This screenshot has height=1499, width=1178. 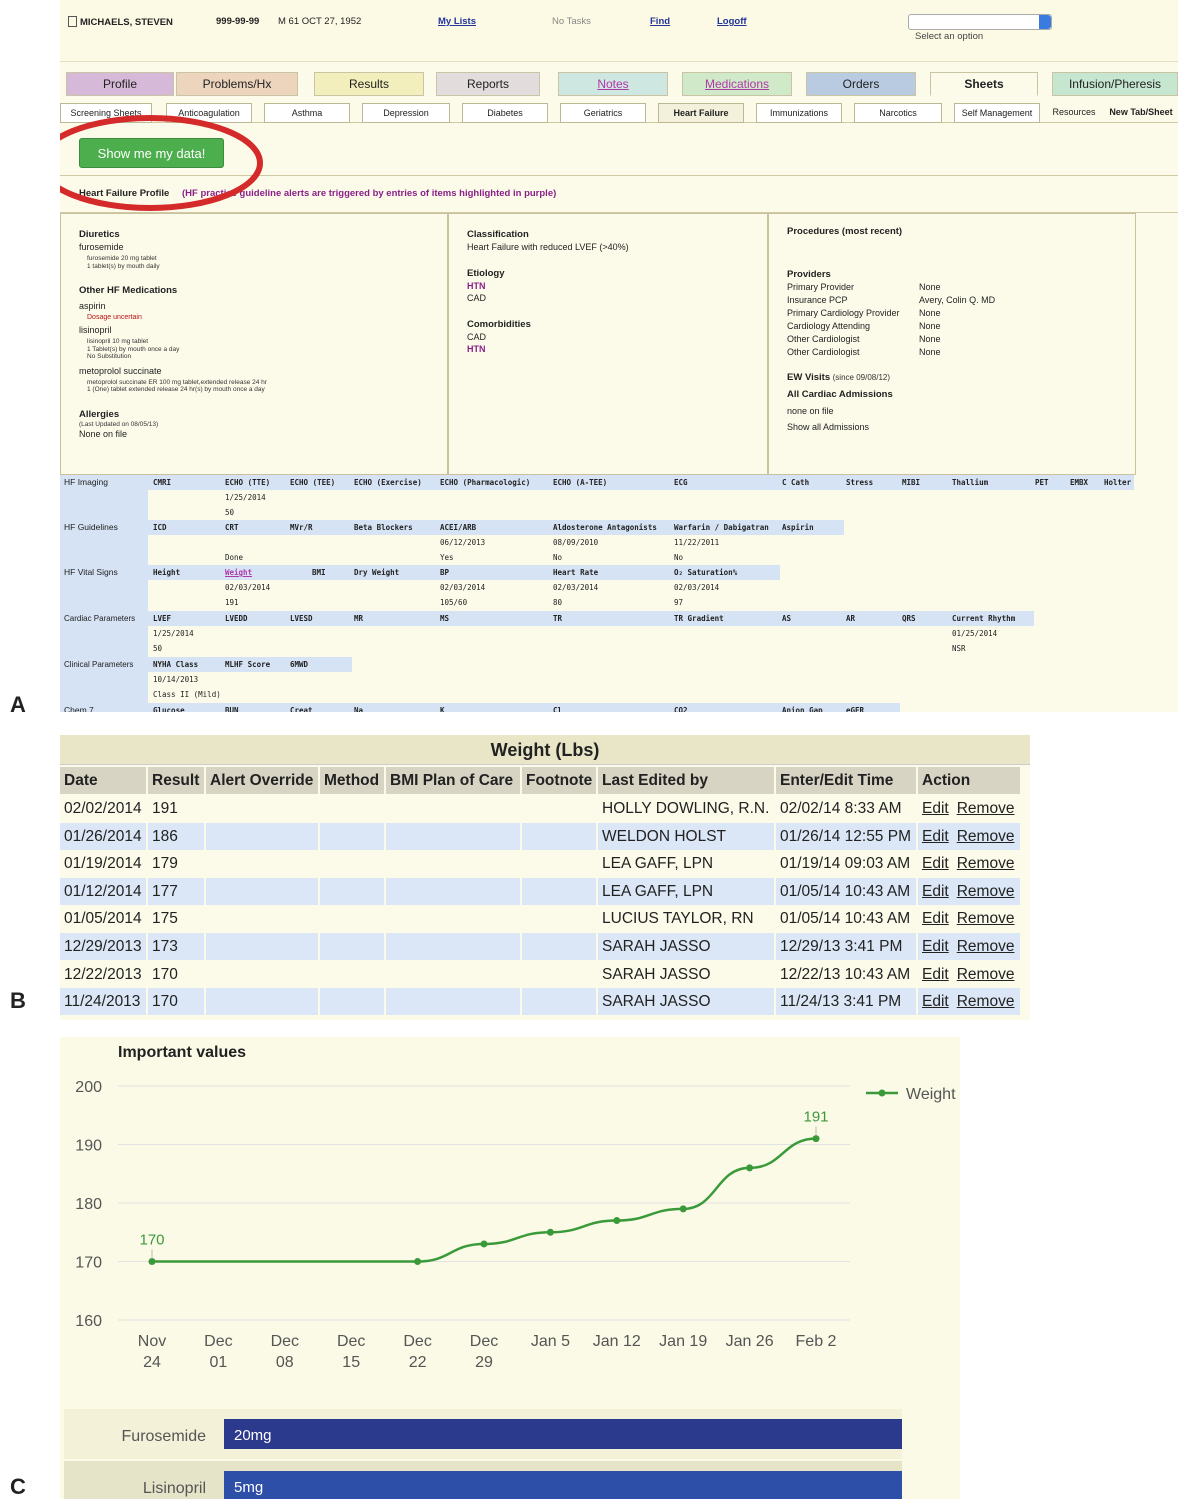 I want to click on grid-cell: 50, so click(x=158, y=648).